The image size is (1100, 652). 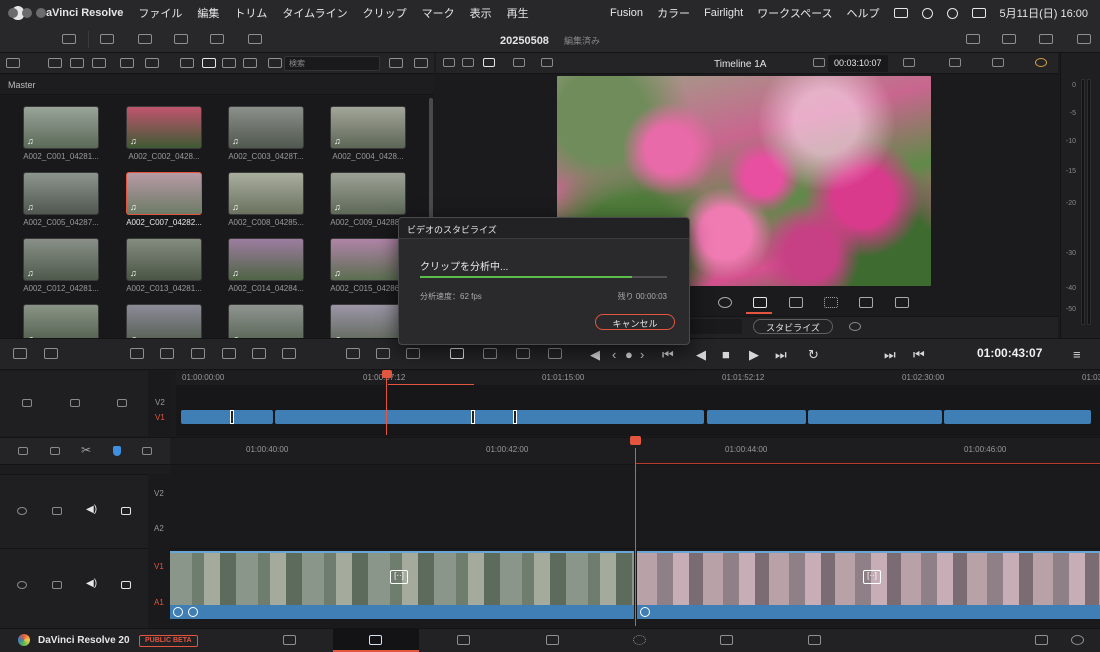 What do you see at coordinates (13, 13) in the screenshot?
I see `close-window-icon` at bounding box center [13, 13].